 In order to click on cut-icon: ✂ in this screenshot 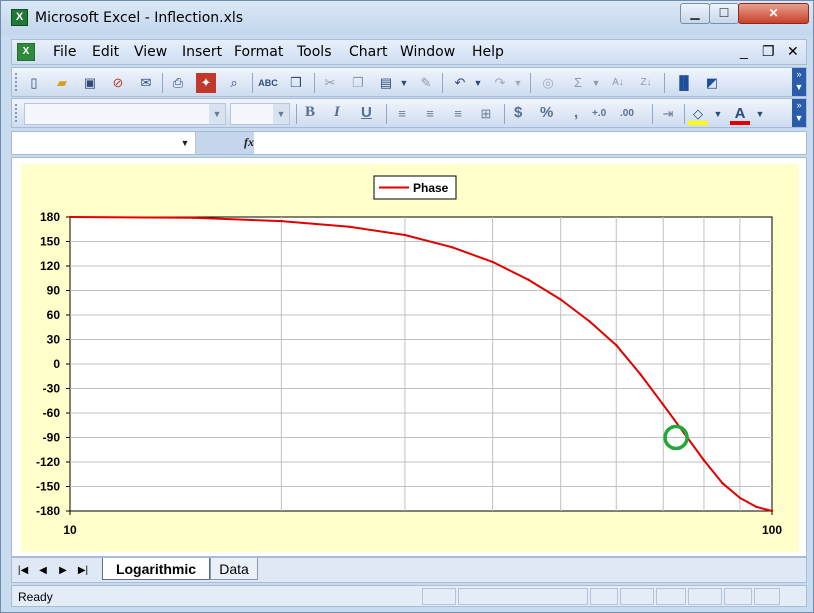, I will do `click(330, 83)`.